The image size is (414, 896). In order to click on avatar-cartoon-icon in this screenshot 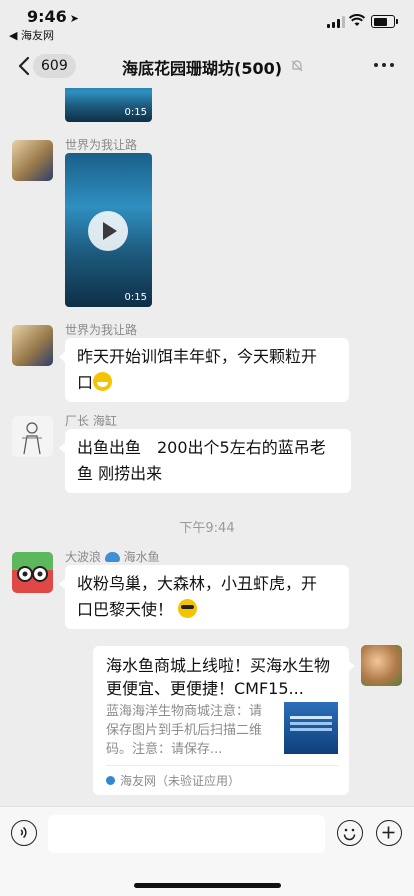, I will do `click(32, 567)`.